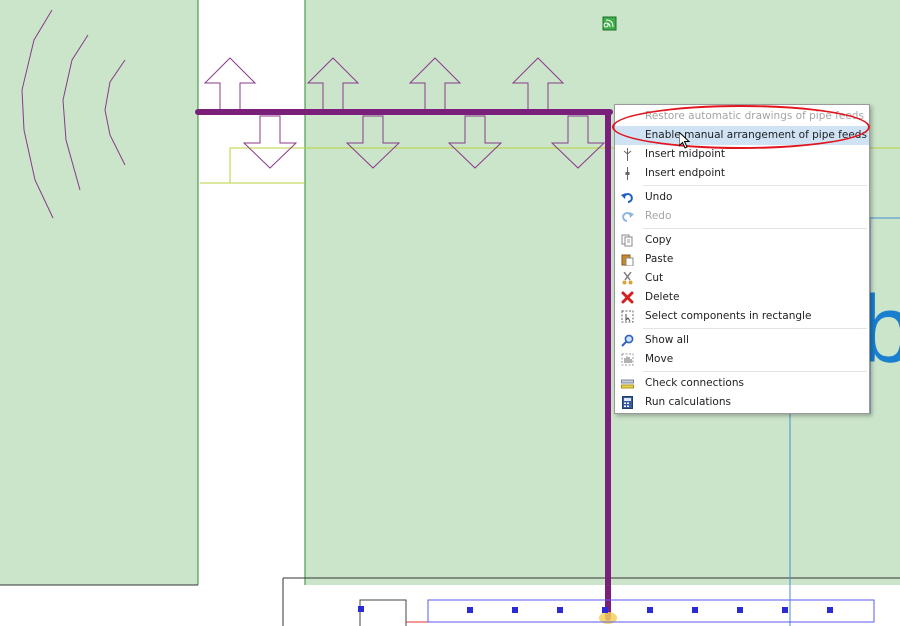 This screenshot has width=900, height=626. I want to click on connector-squares, so click(595, 609).